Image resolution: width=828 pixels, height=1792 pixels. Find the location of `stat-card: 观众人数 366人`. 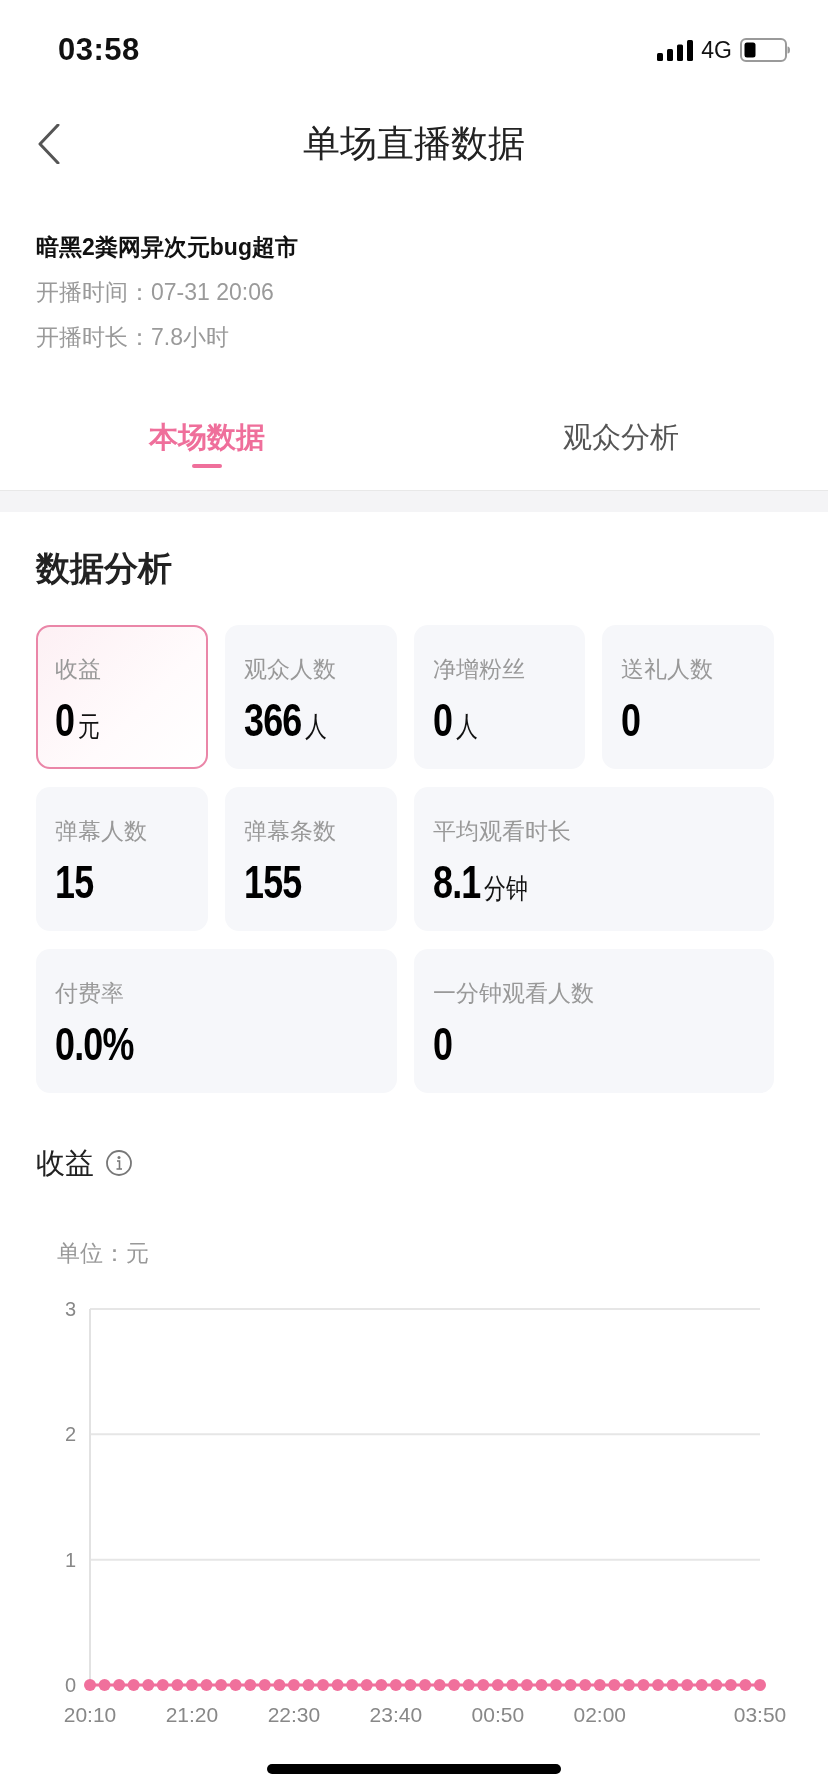

stat-card: 观众人数 366人 is located at coordinates (310, 697).